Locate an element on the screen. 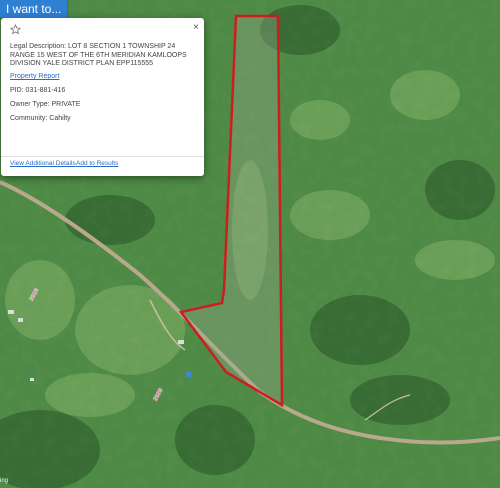 The image size is (500, 488). community-text: Community: Cahilty is located at coordinates (40, 118).